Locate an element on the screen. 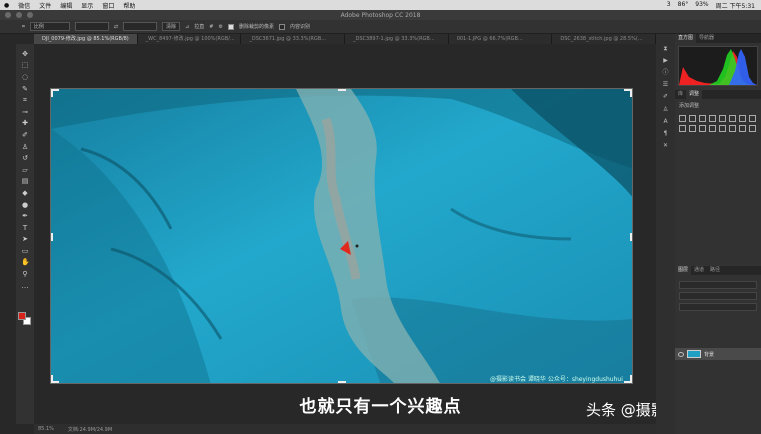 The width and height of the screenshot is (761, 434). adjustments-title: 添加调整 is located at coordinates (689, 106).